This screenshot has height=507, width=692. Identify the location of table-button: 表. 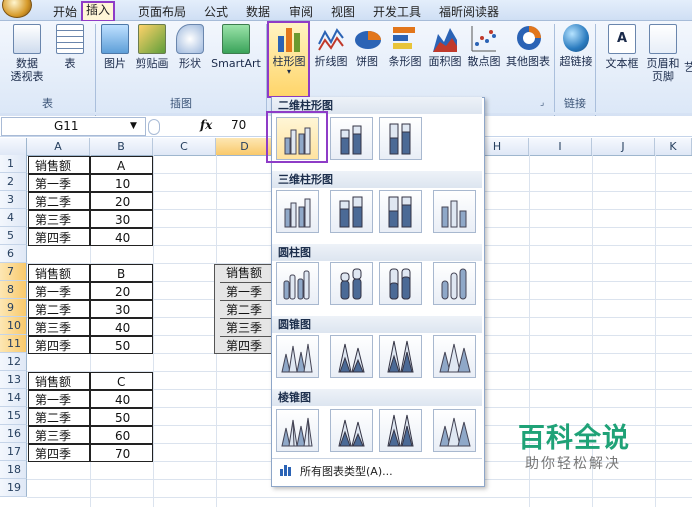
(70, 47).